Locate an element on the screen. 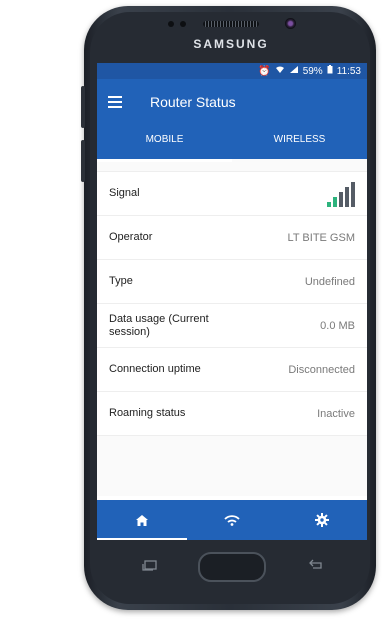 The image size is (382, 624). battery-level: 59% is located at coordinates (312, 71).